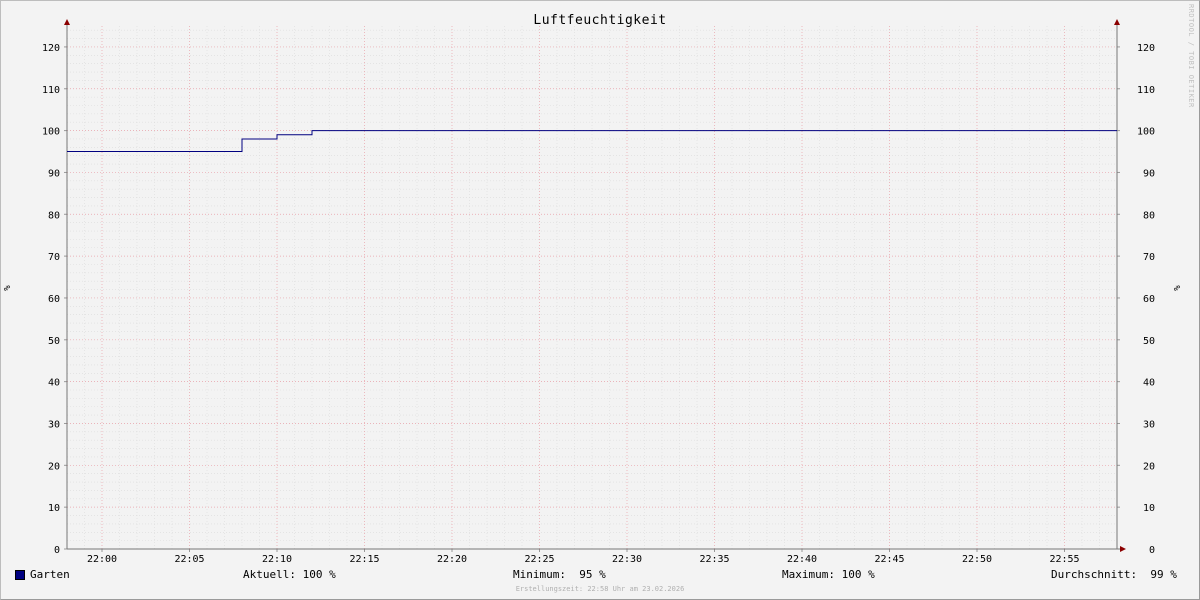  What do you see at coordinates (54, 299) in the screenshot?
I see `y-tick-label-left: 60` at bounding box center [54, 299].